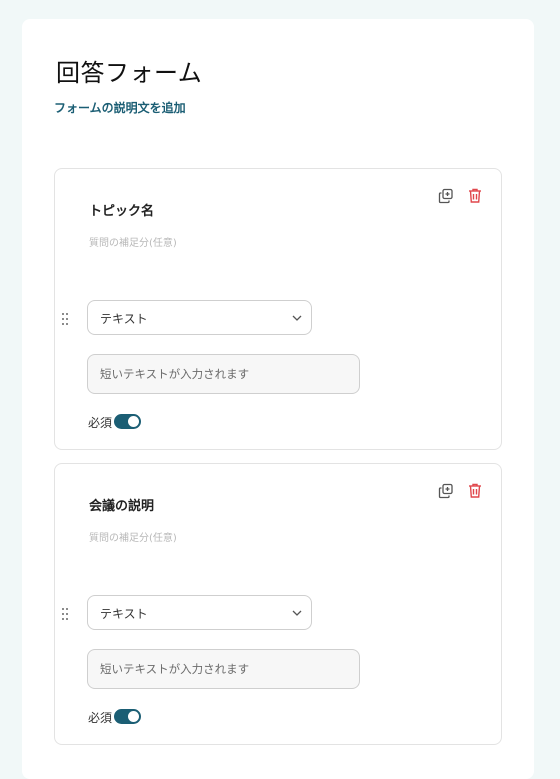 The image size is (560, 779). Describe the element at coordinates (129, 70) in the screenshot. I see `form-title: 回答フォーム` at that location.